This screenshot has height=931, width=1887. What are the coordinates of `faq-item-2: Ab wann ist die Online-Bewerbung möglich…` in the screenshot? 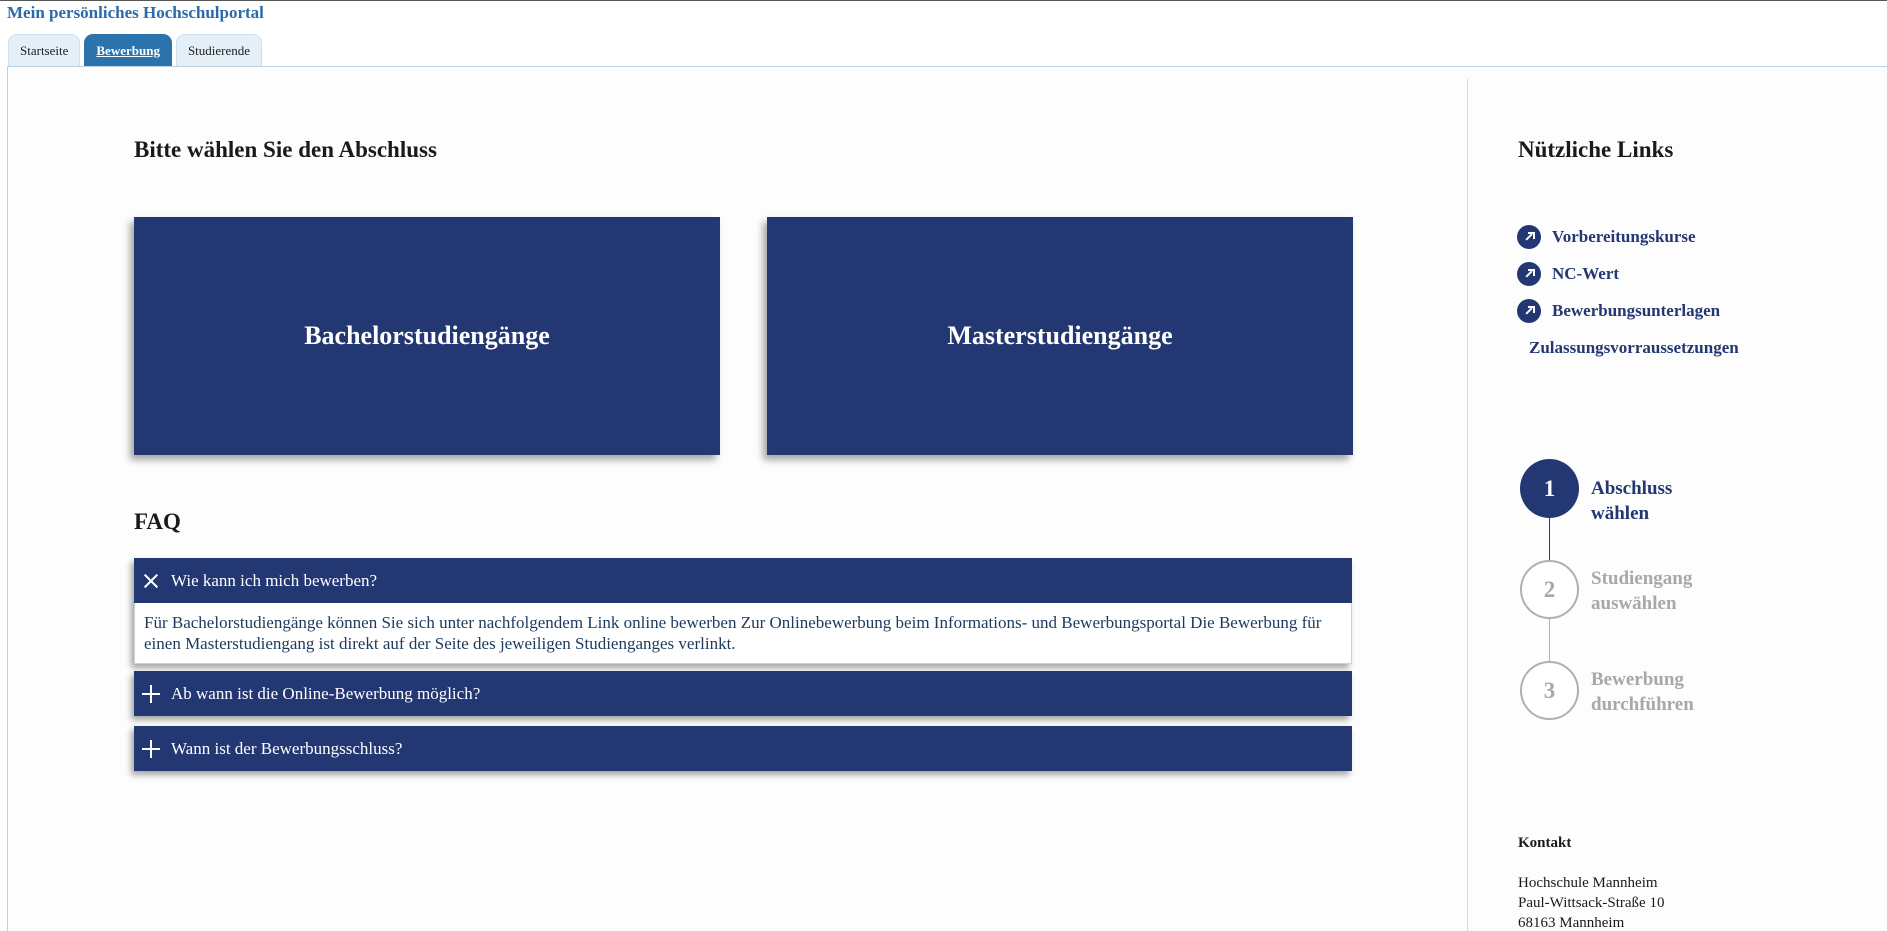 It's located at (743, 693).